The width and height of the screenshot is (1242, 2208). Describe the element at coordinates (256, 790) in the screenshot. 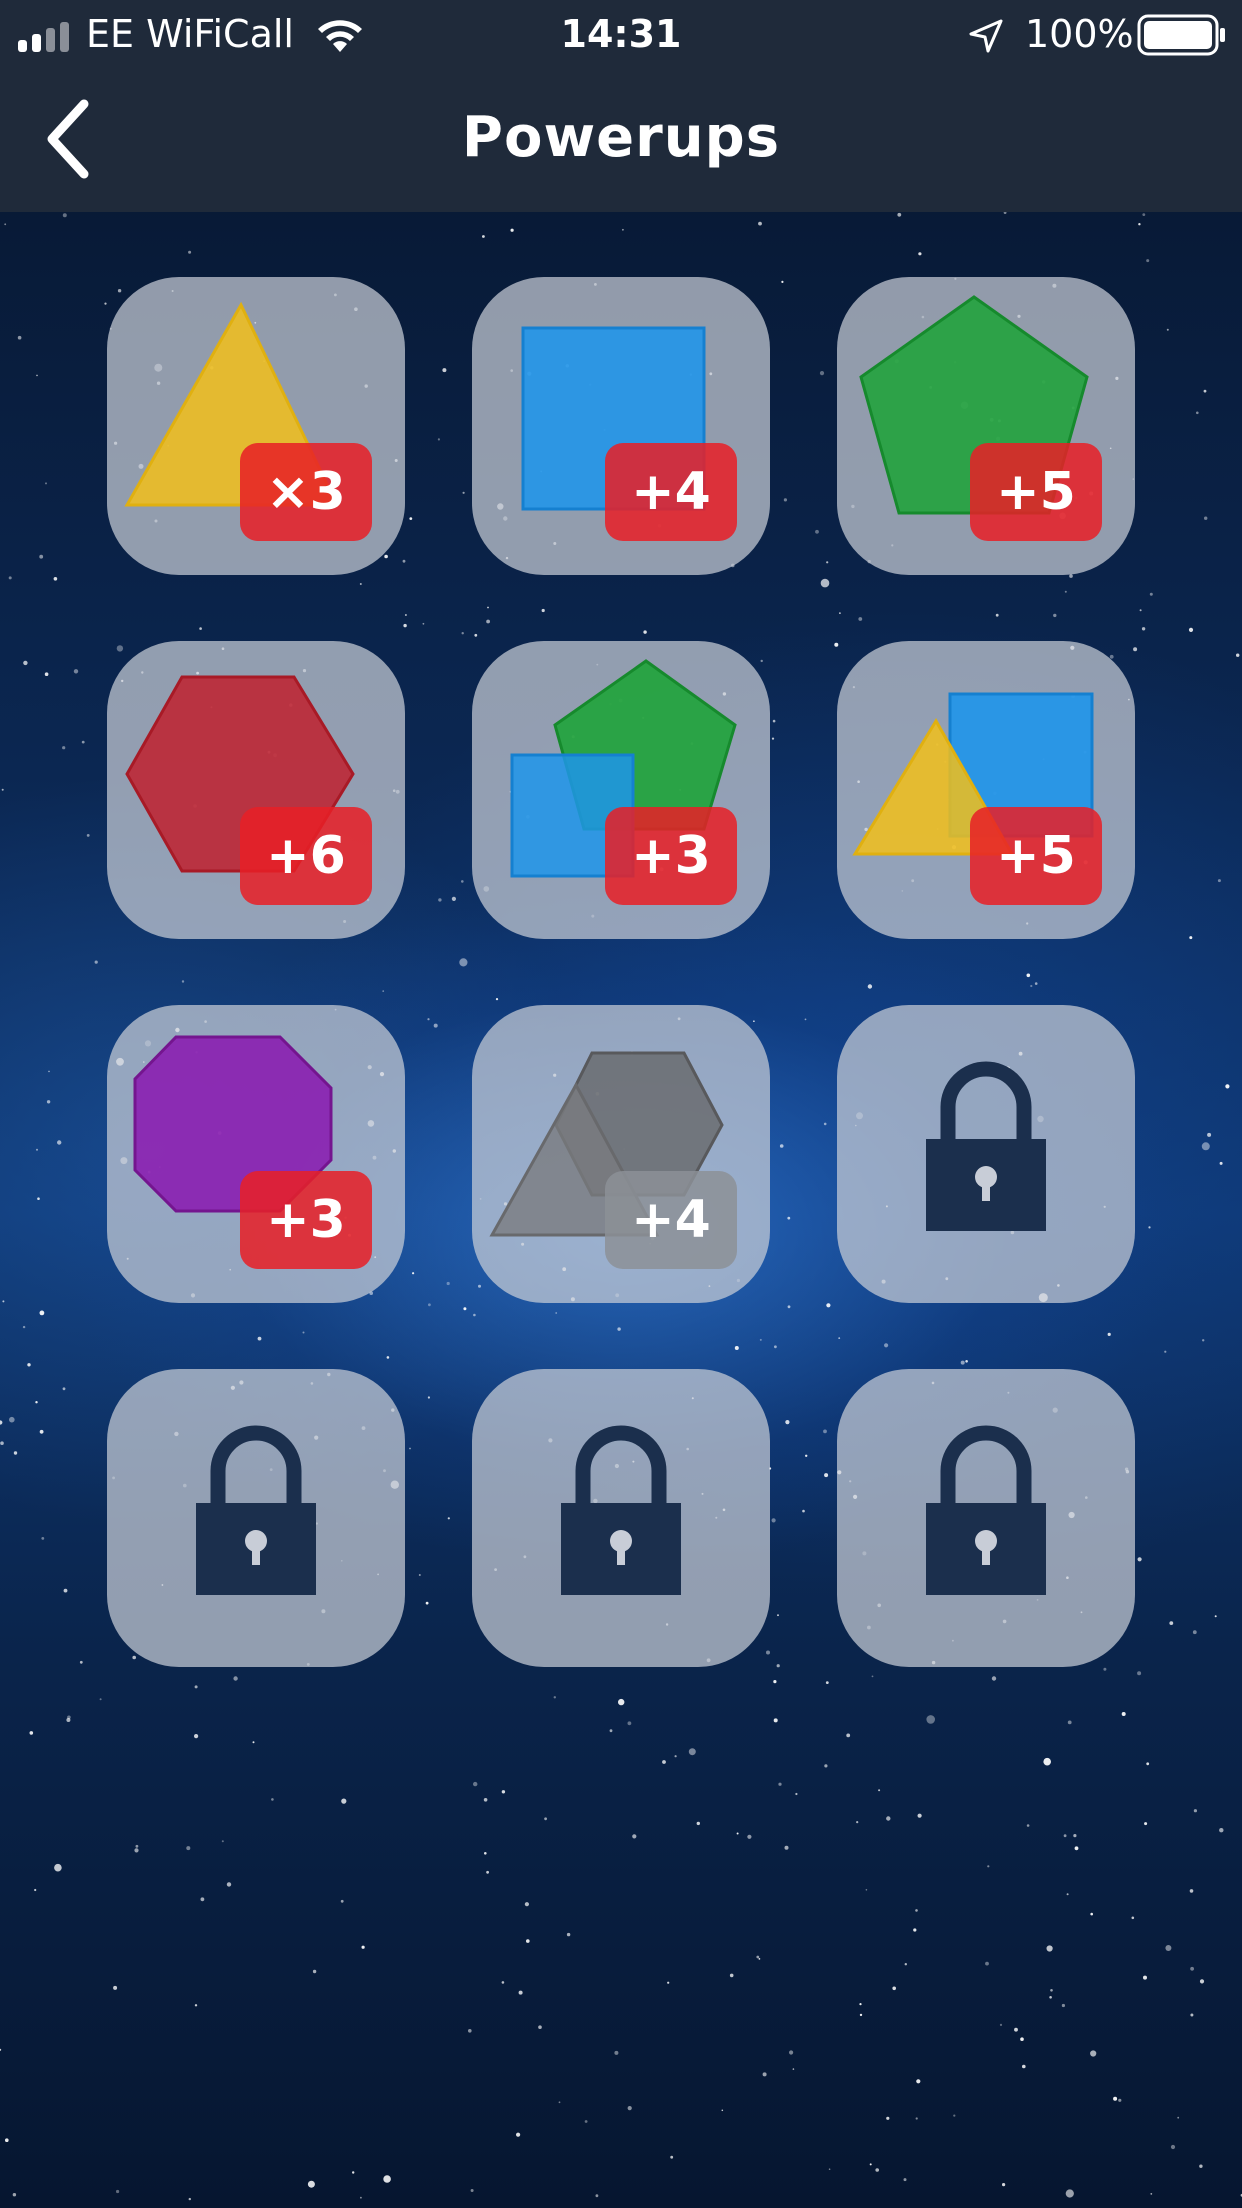

I see `powerup-tile-hexagon: +6` at that location.